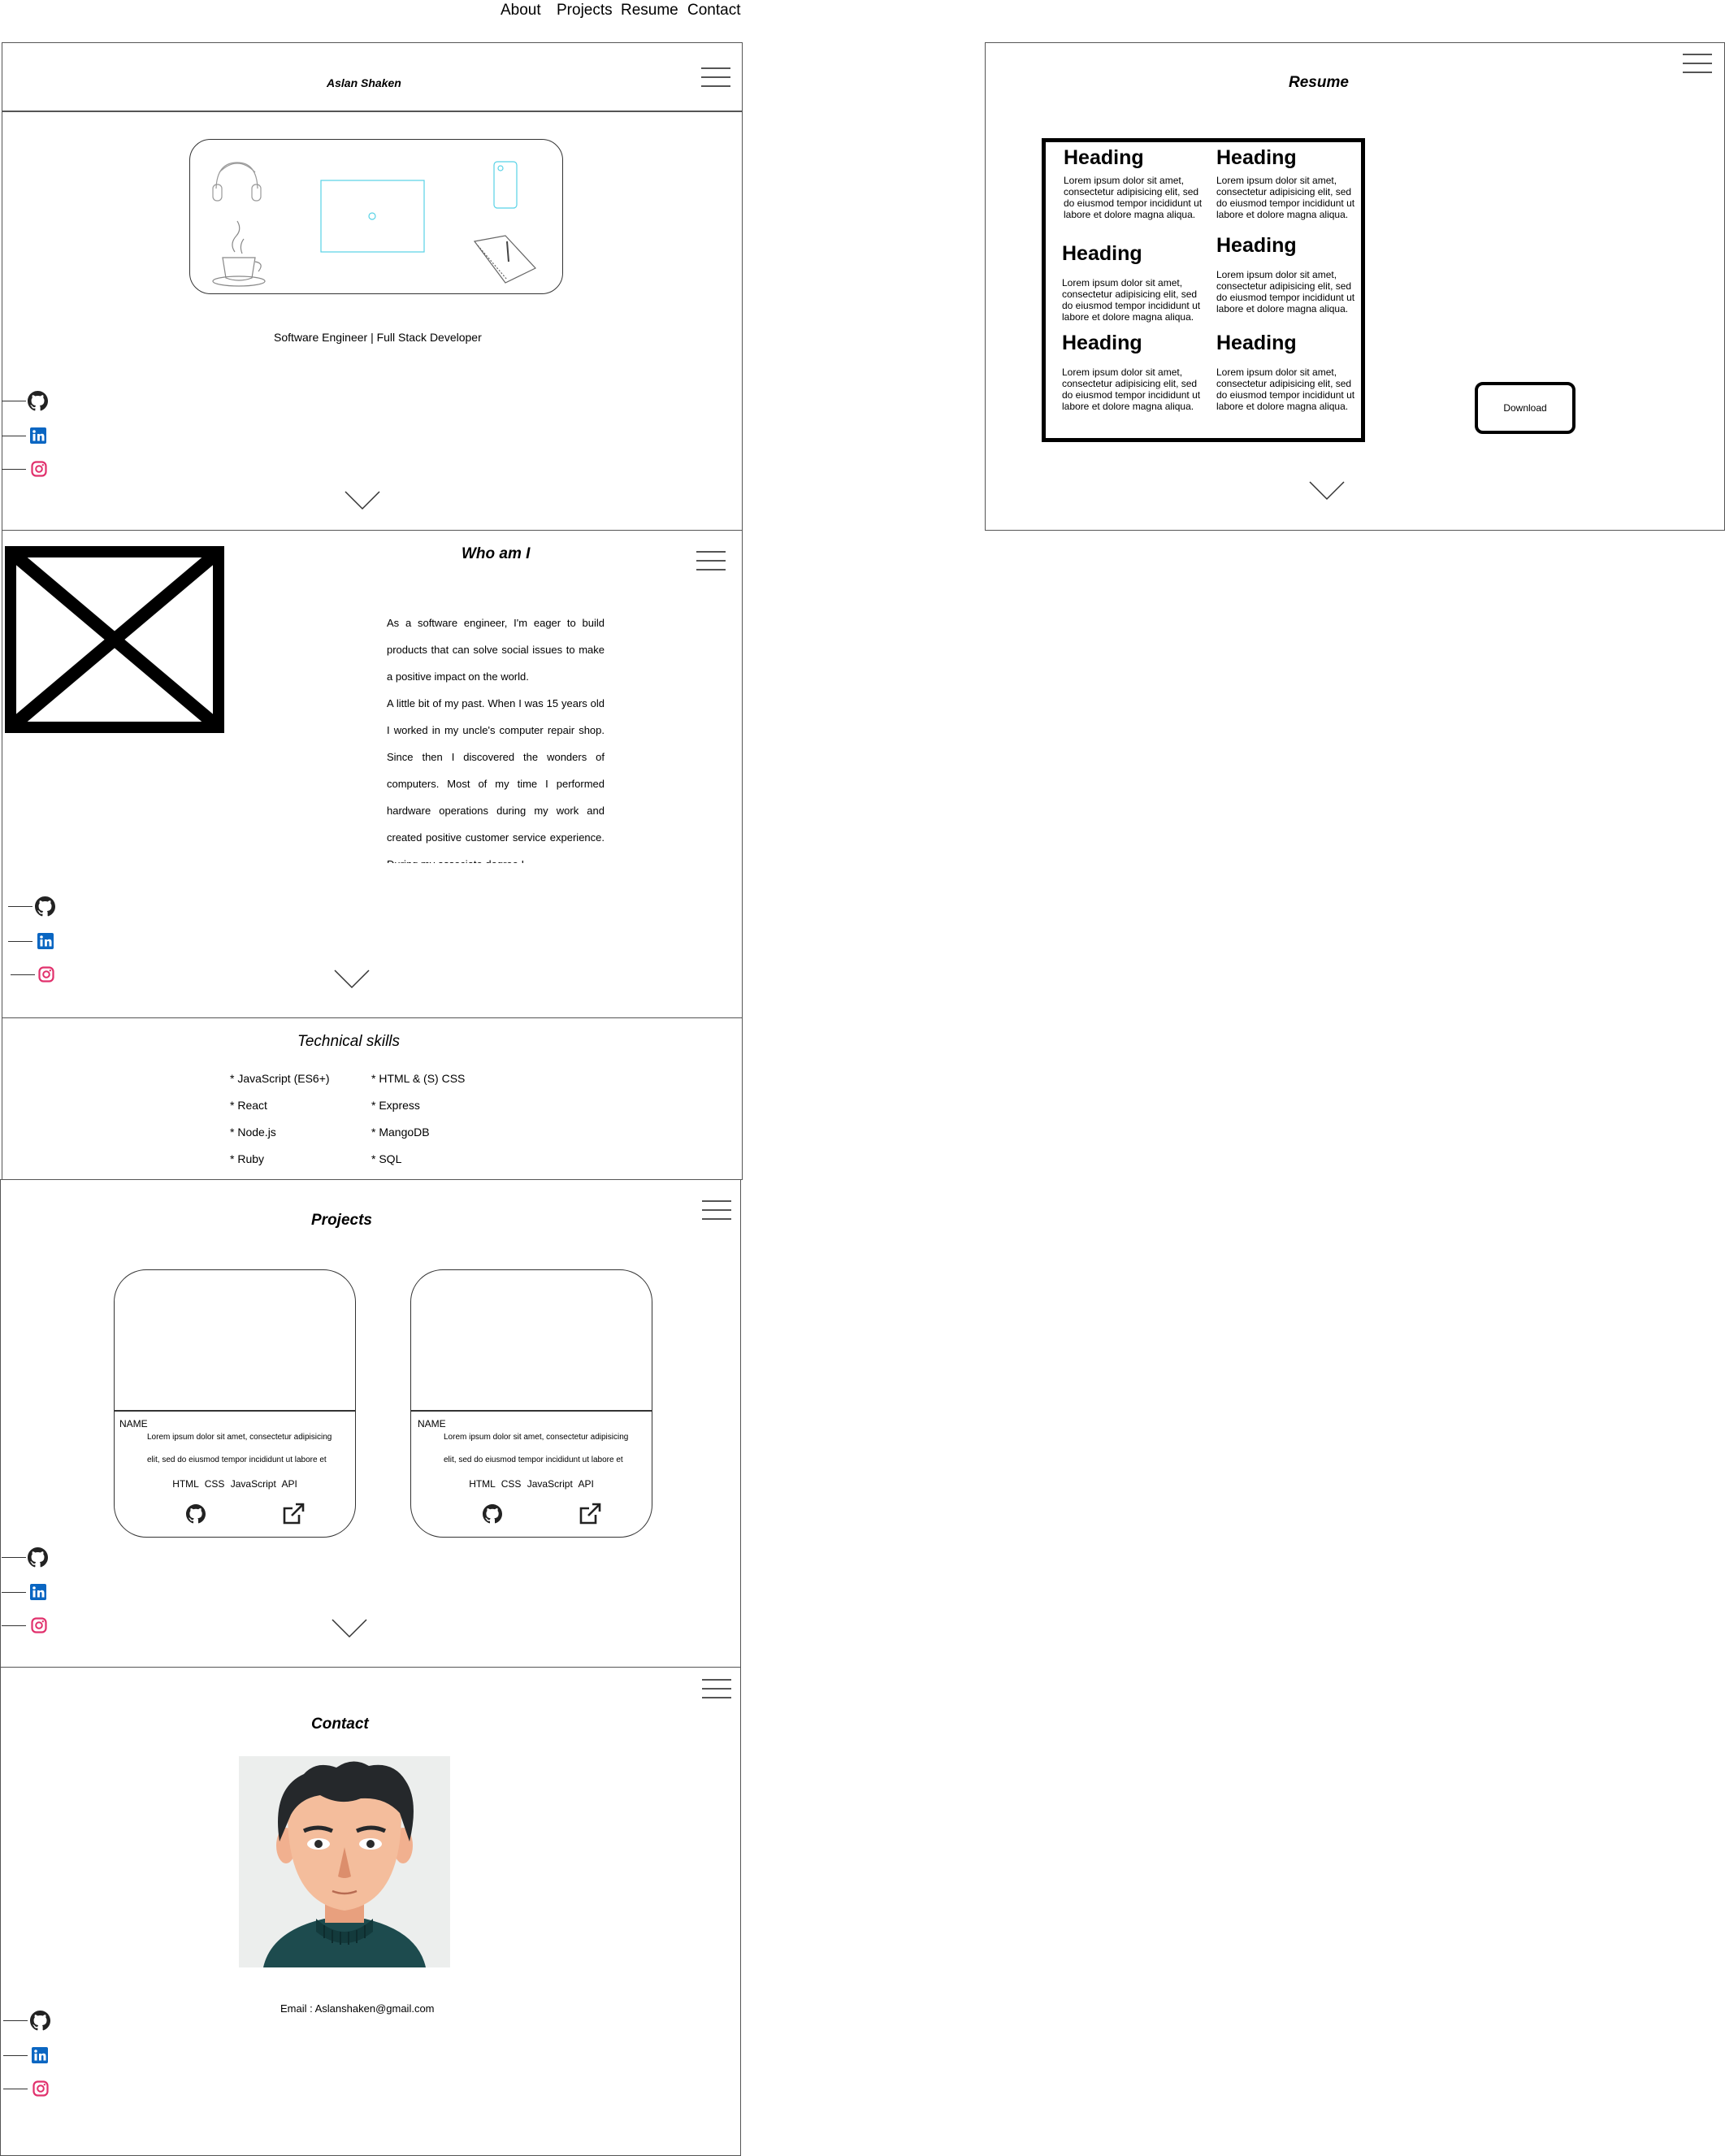  I want to click on tagline: Software Engineer | Full Stack Developer, so click(378, 338).